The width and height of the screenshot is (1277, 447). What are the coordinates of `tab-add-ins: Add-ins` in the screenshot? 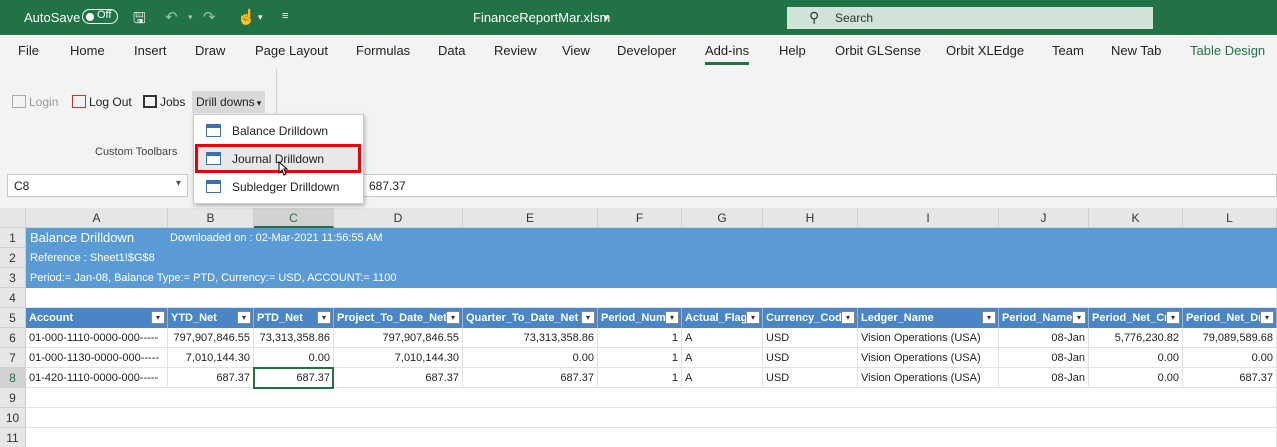 It's located at (727, 54).